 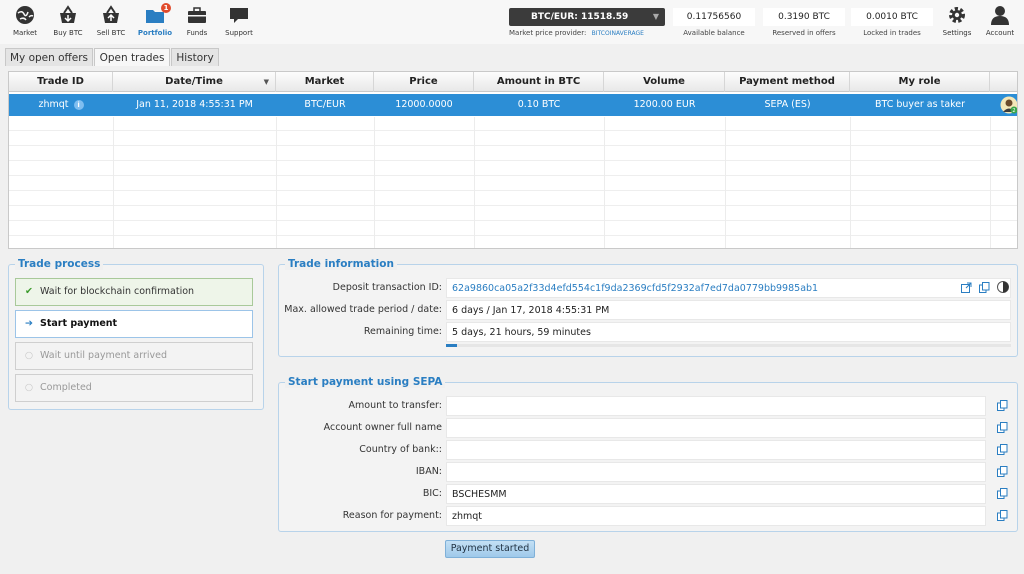 I want to click on chat-icon, so click(x=239, y=15).